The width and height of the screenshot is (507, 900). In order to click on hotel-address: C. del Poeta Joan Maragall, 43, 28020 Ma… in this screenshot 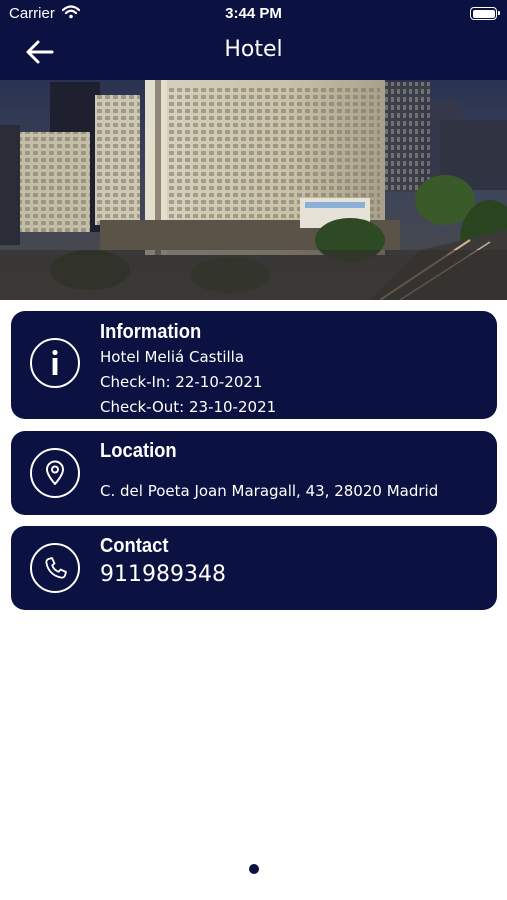, I will do `click(269, 491)`.